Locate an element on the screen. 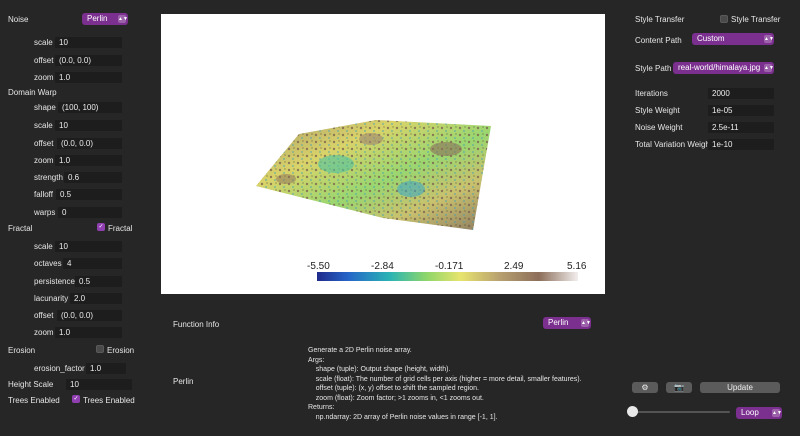  style-weight-input is located at coordinates (741, 110).